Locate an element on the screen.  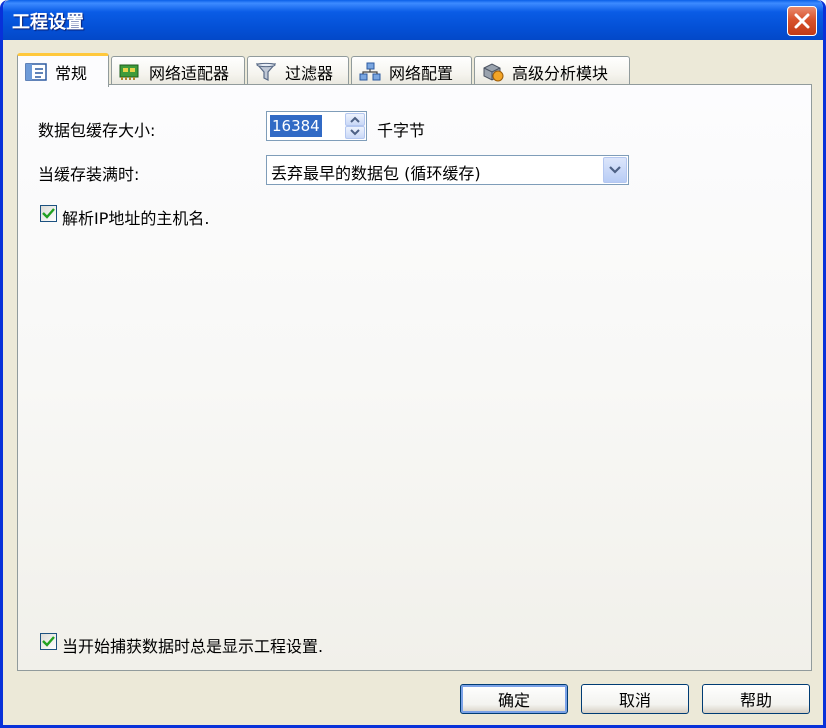
network-icon is located at coordinates (370, 72).